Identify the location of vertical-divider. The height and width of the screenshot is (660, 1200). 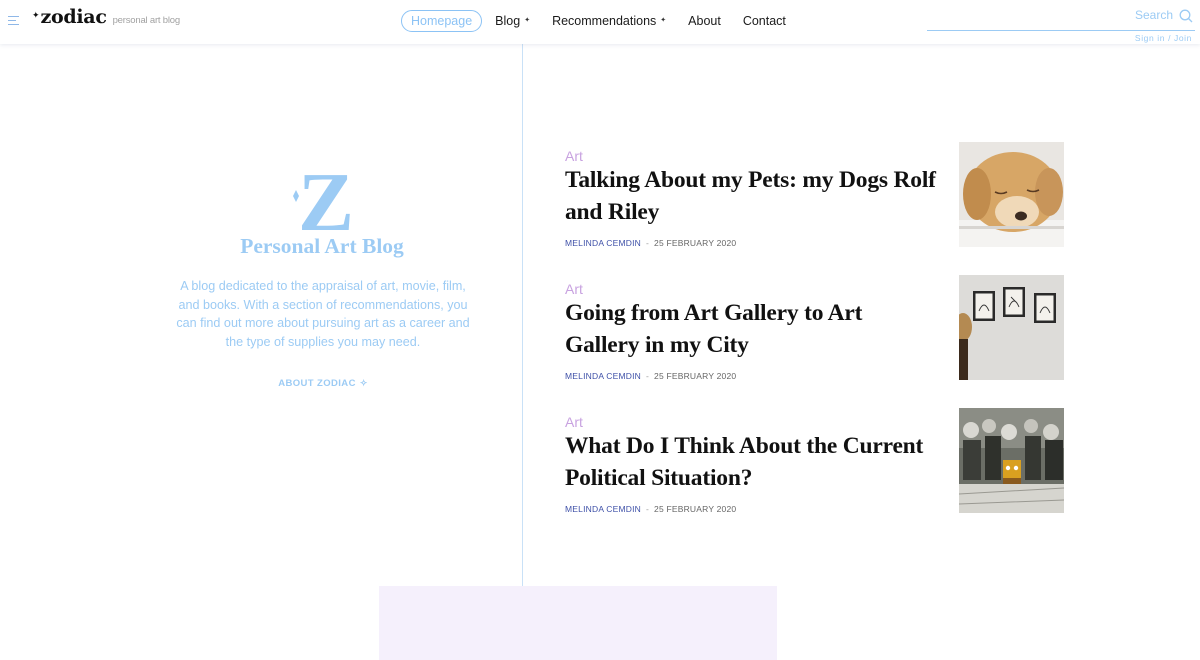
(522, 352).